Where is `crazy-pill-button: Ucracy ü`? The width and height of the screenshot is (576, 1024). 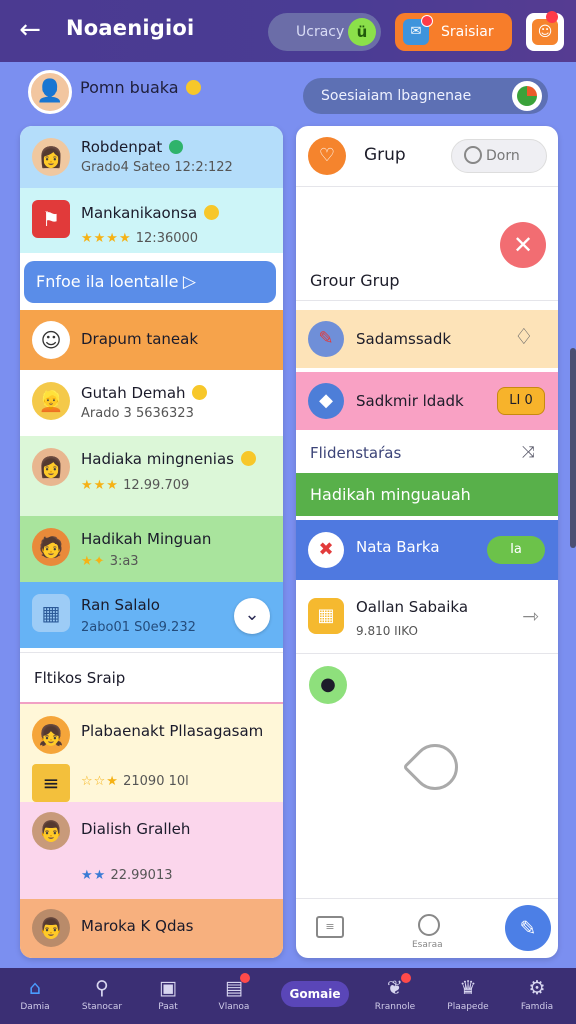 crazy-pill-button: Ucracy ü is located at coordinates (324, 32).